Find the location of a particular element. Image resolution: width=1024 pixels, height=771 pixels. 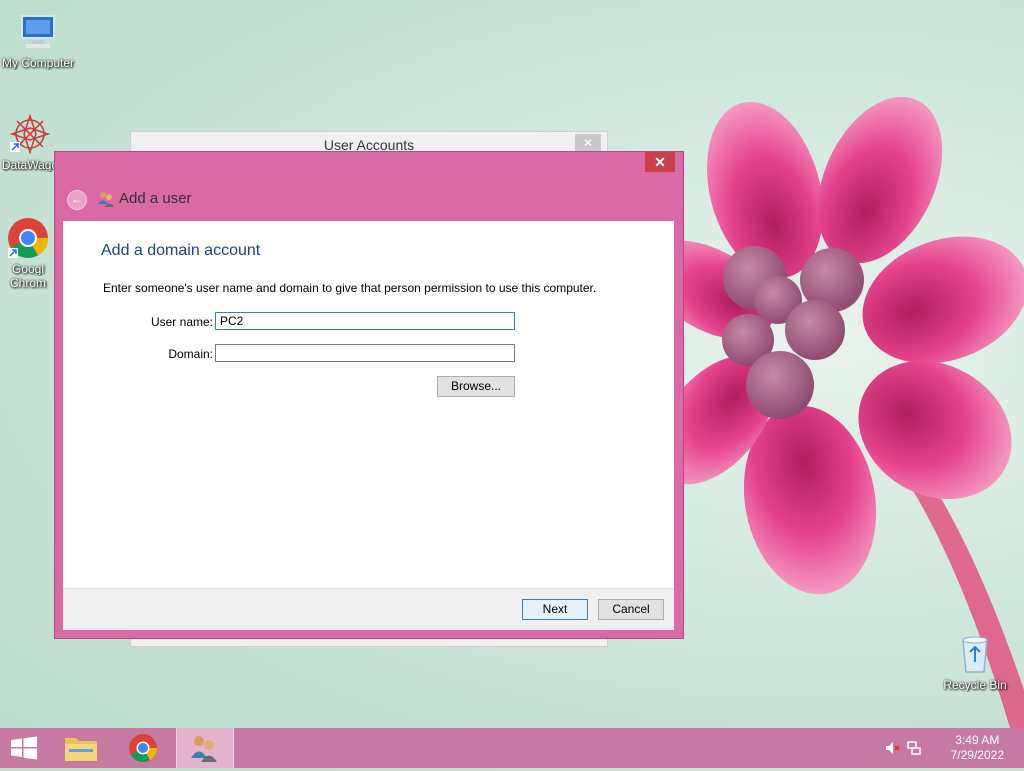

windows-logo-icon is located at coordinates (24, 748).